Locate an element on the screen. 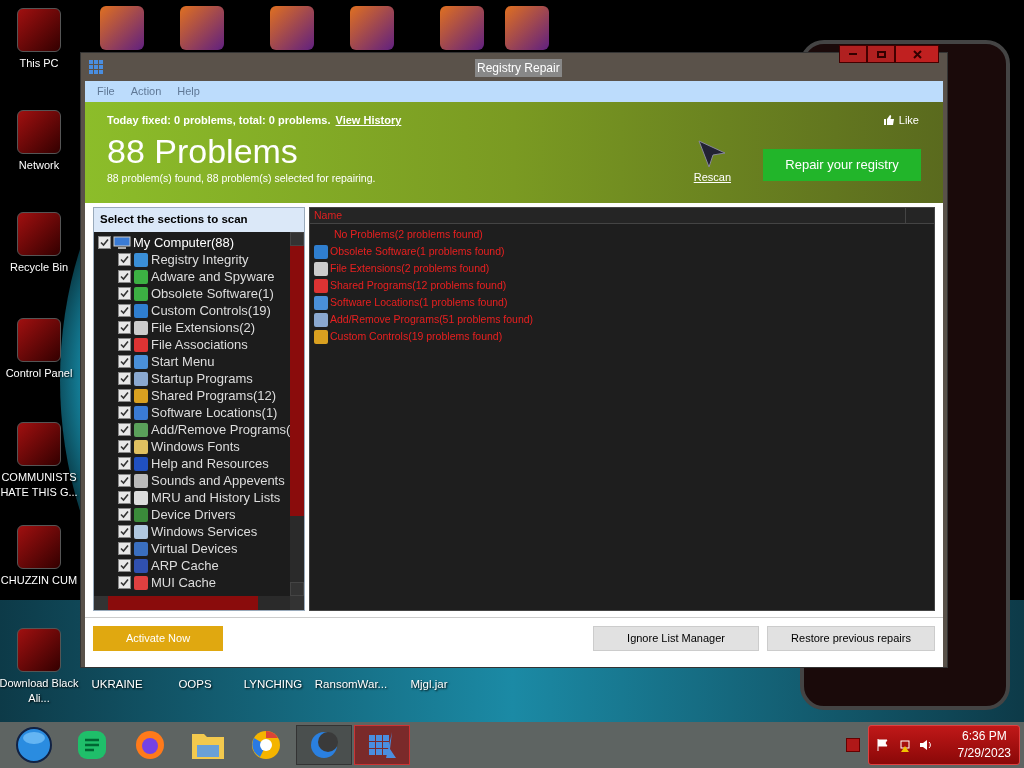 The height and width of the screenshot is (768, 1024). clock-date: 7/29/2023 is located at coordinates (984, 753).